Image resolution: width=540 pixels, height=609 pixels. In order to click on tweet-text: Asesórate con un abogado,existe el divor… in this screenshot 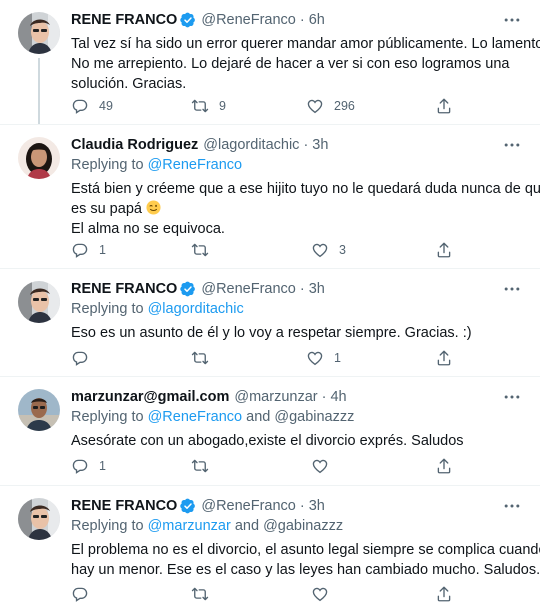, I will do `click(296, 441)`.